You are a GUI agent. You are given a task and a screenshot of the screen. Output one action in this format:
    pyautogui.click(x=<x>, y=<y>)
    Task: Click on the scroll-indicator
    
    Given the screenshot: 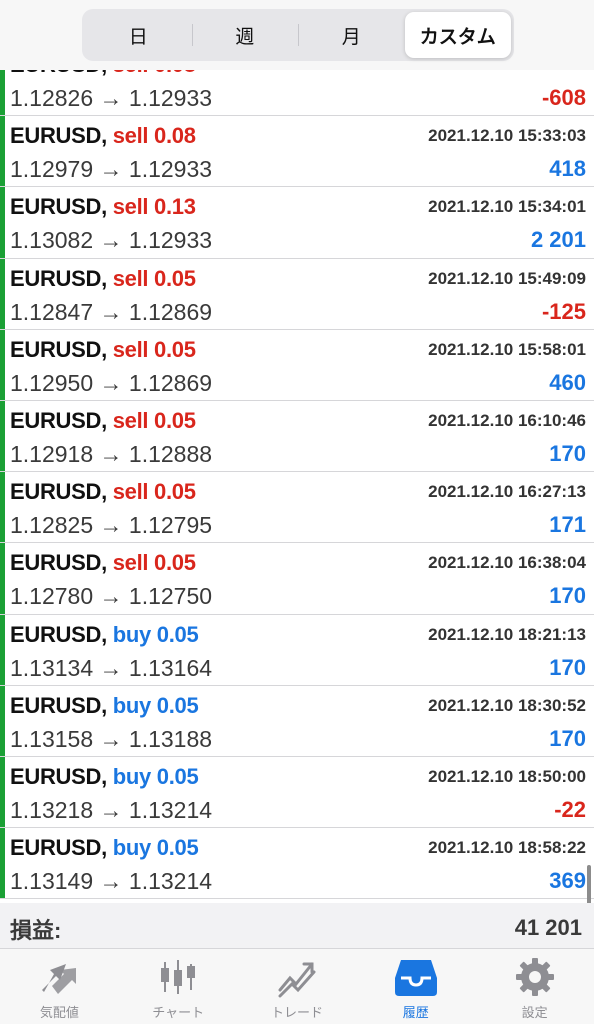 What is the action you would take?
    pyautogui.click(x=589, y=884)
    